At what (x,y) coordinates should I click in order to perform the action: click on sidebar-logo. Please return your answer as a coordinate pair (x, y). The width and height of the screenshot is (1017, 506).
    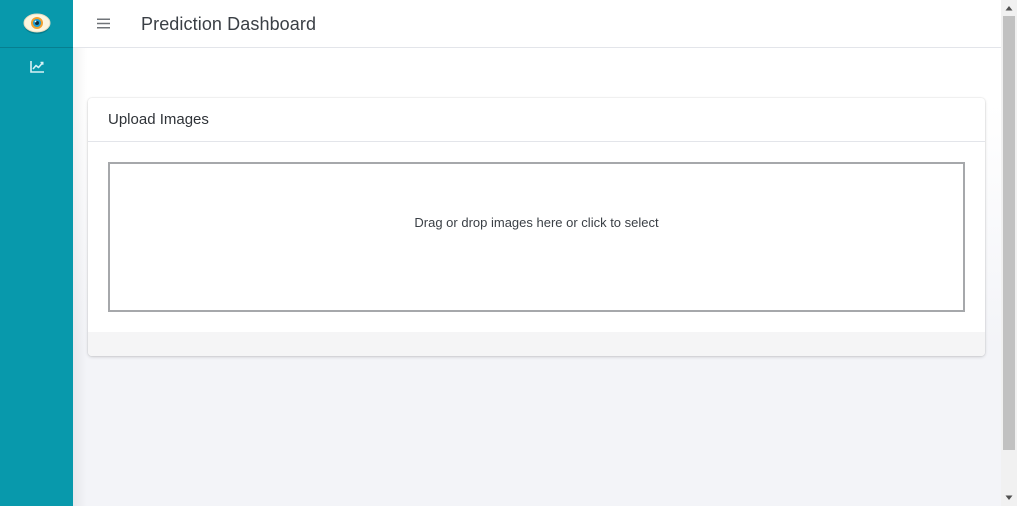
    Looking at the image, I should click on (36, 24).